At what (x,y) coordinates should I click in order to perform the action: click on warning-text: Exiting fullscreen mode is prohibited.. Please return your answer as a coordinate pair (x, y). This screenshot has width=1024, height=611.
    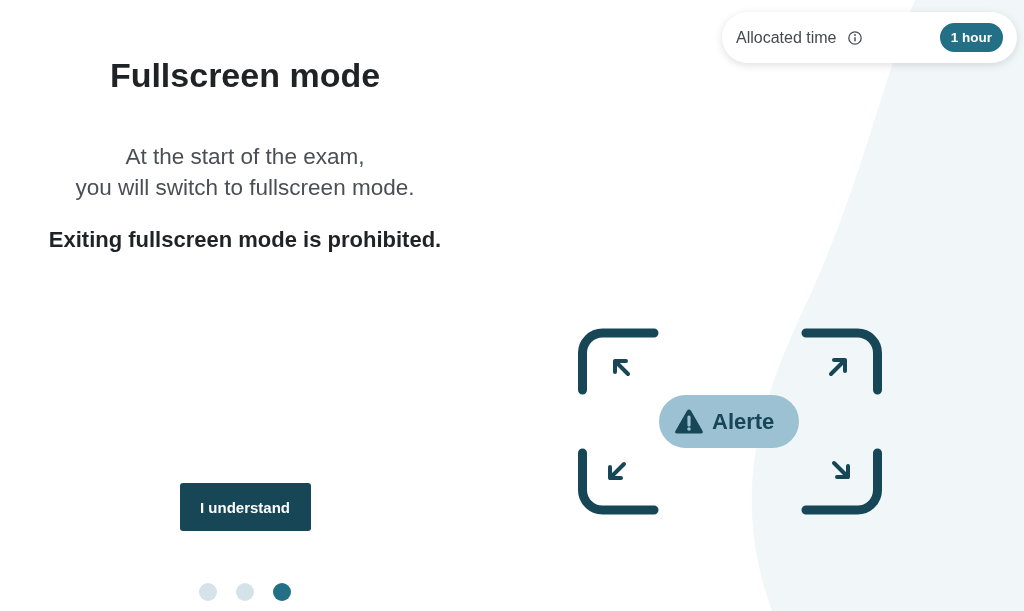
    Looking at the image, I should click on (245, 240).